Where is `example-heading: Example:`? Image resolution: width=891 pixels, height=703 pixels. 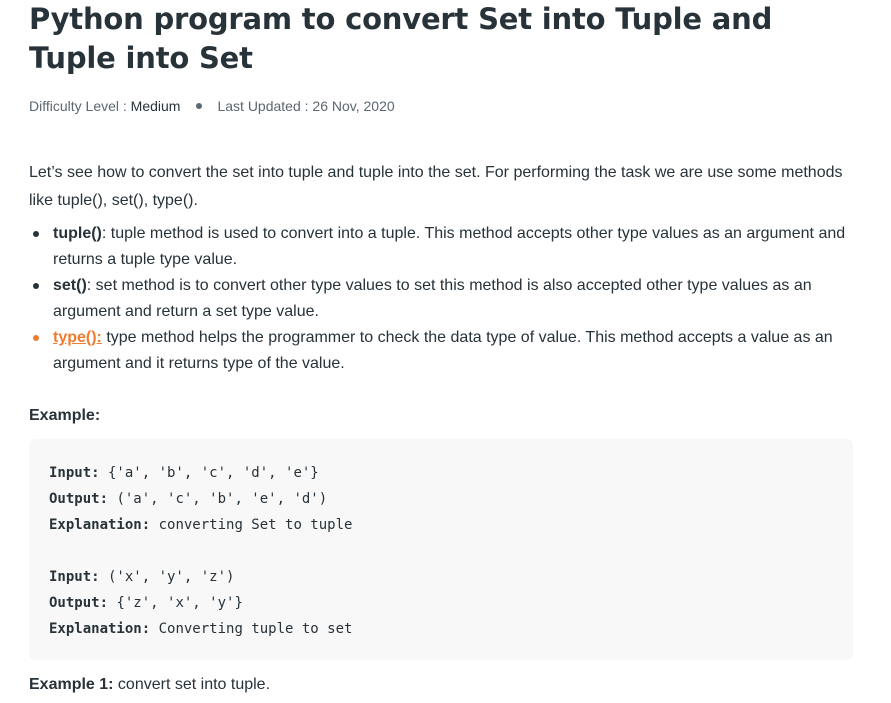 example-heading: Example: is located at coordinates (65, 415).